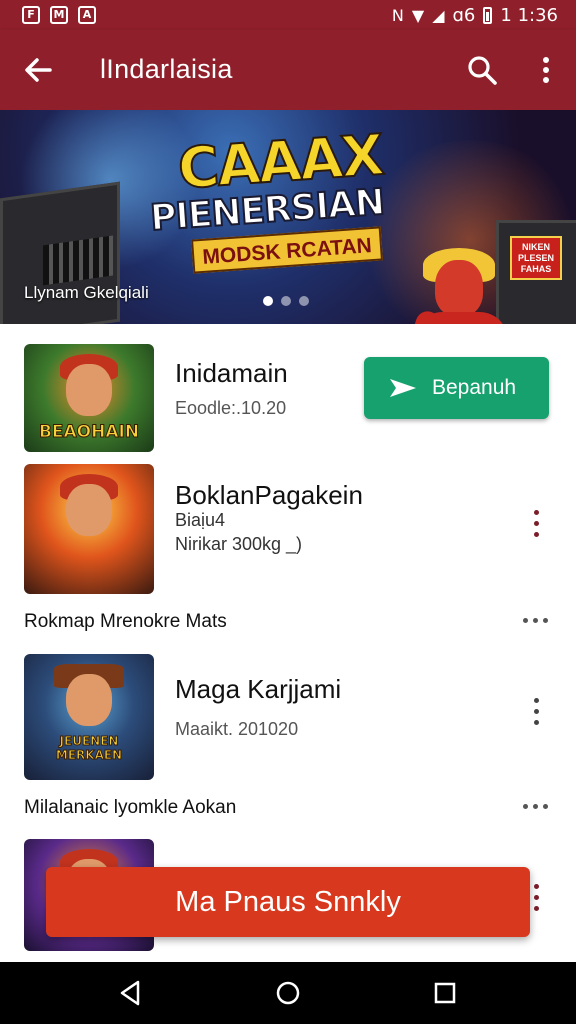 The image size is (576, 1024). What do you see at coordinates (474, 387) in the screenshot?
I see `install-button-label: Bepanuh` at bounding box center [474, 387].